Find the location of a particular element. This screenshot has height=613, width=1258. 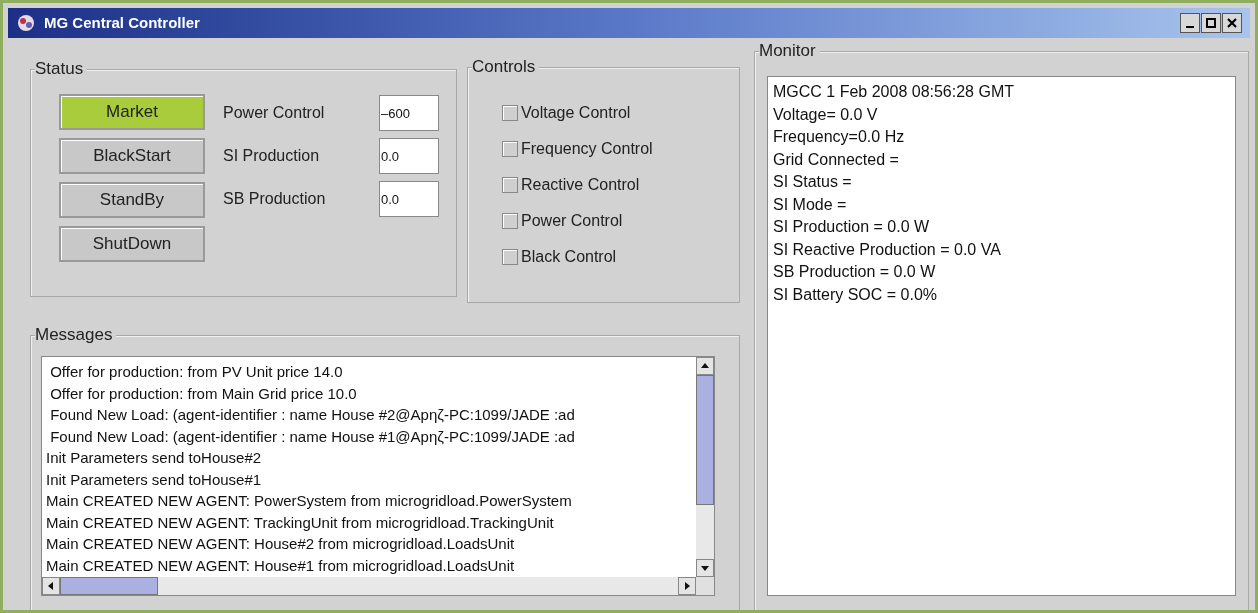

monitor-line: Voltage= 0.0 V is located at coordinates (826, 114).